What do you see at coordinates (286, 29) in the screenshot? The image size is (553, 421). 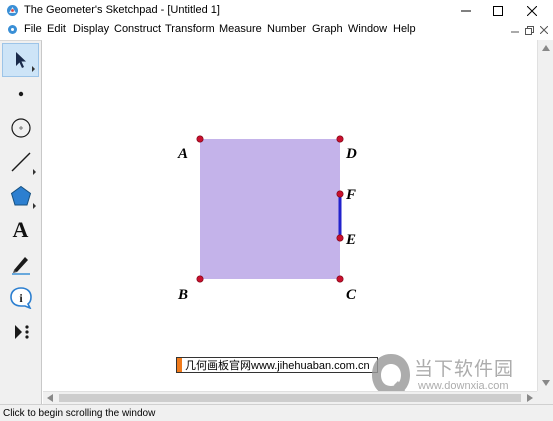 I see `menu-number: Number` at bounding box center [286, 29].